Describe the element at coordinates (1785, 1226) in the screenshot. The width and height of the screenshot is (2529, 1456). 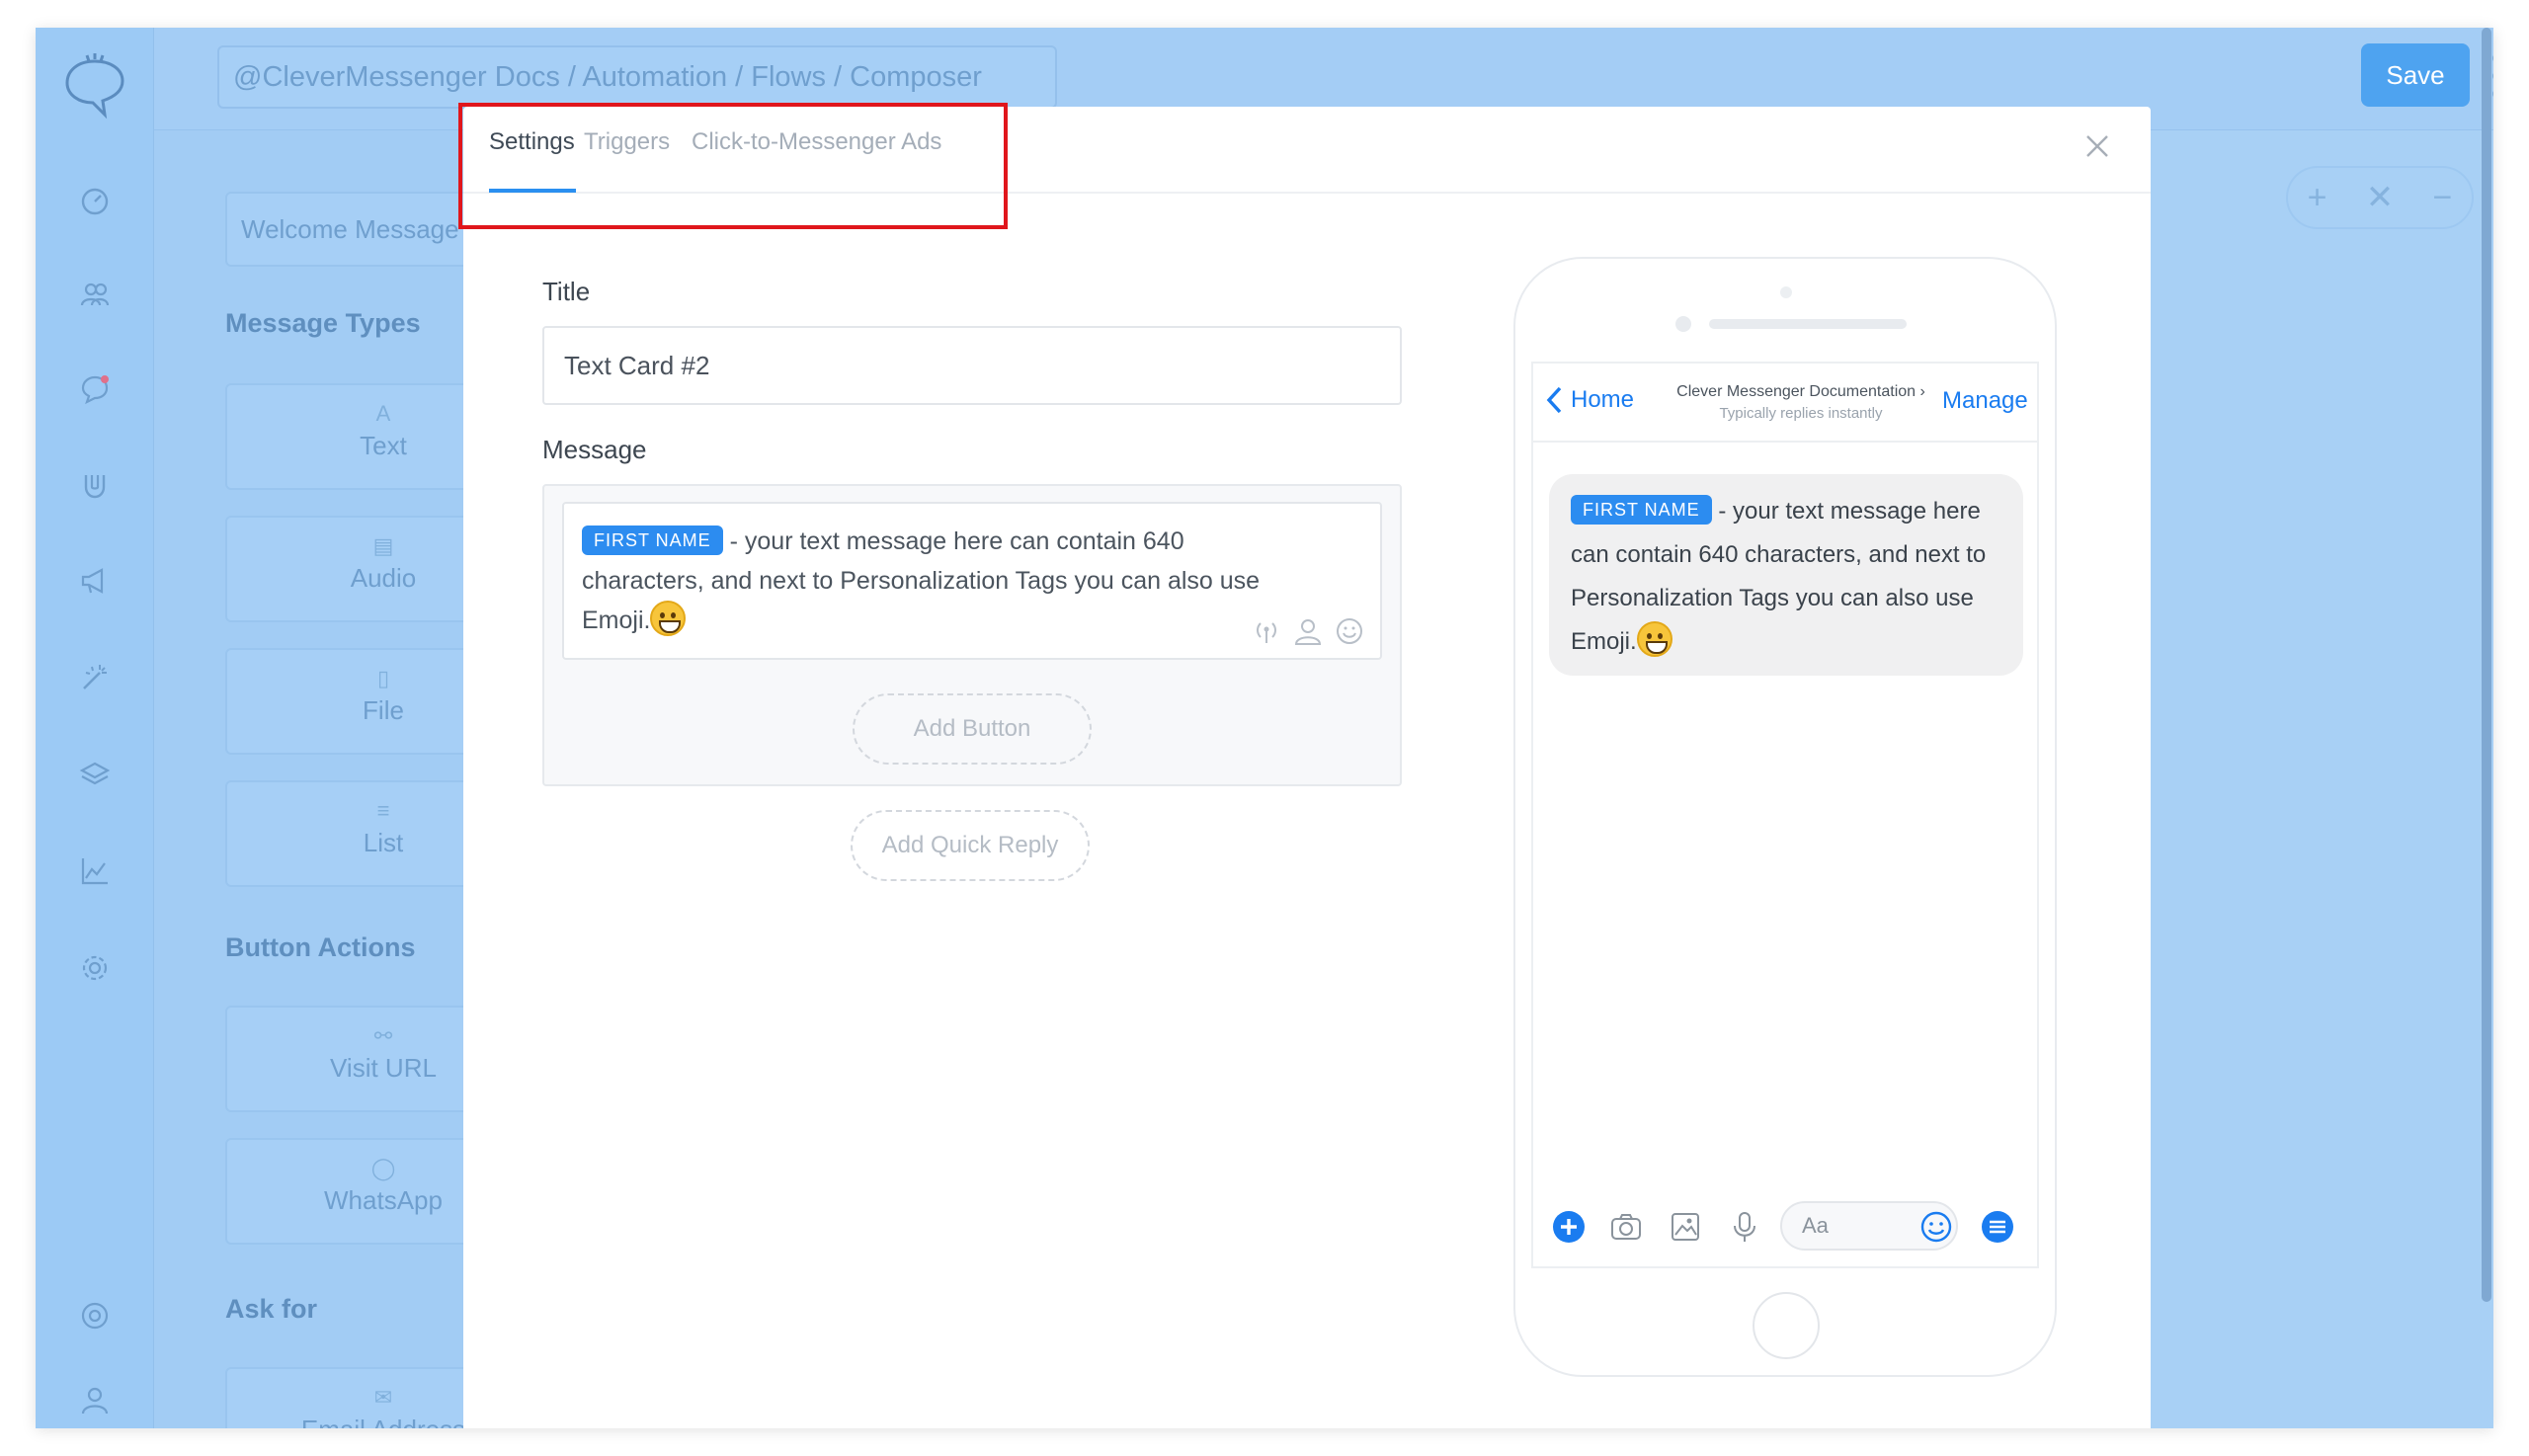
I see `messenger-composer: Aa` at that location.